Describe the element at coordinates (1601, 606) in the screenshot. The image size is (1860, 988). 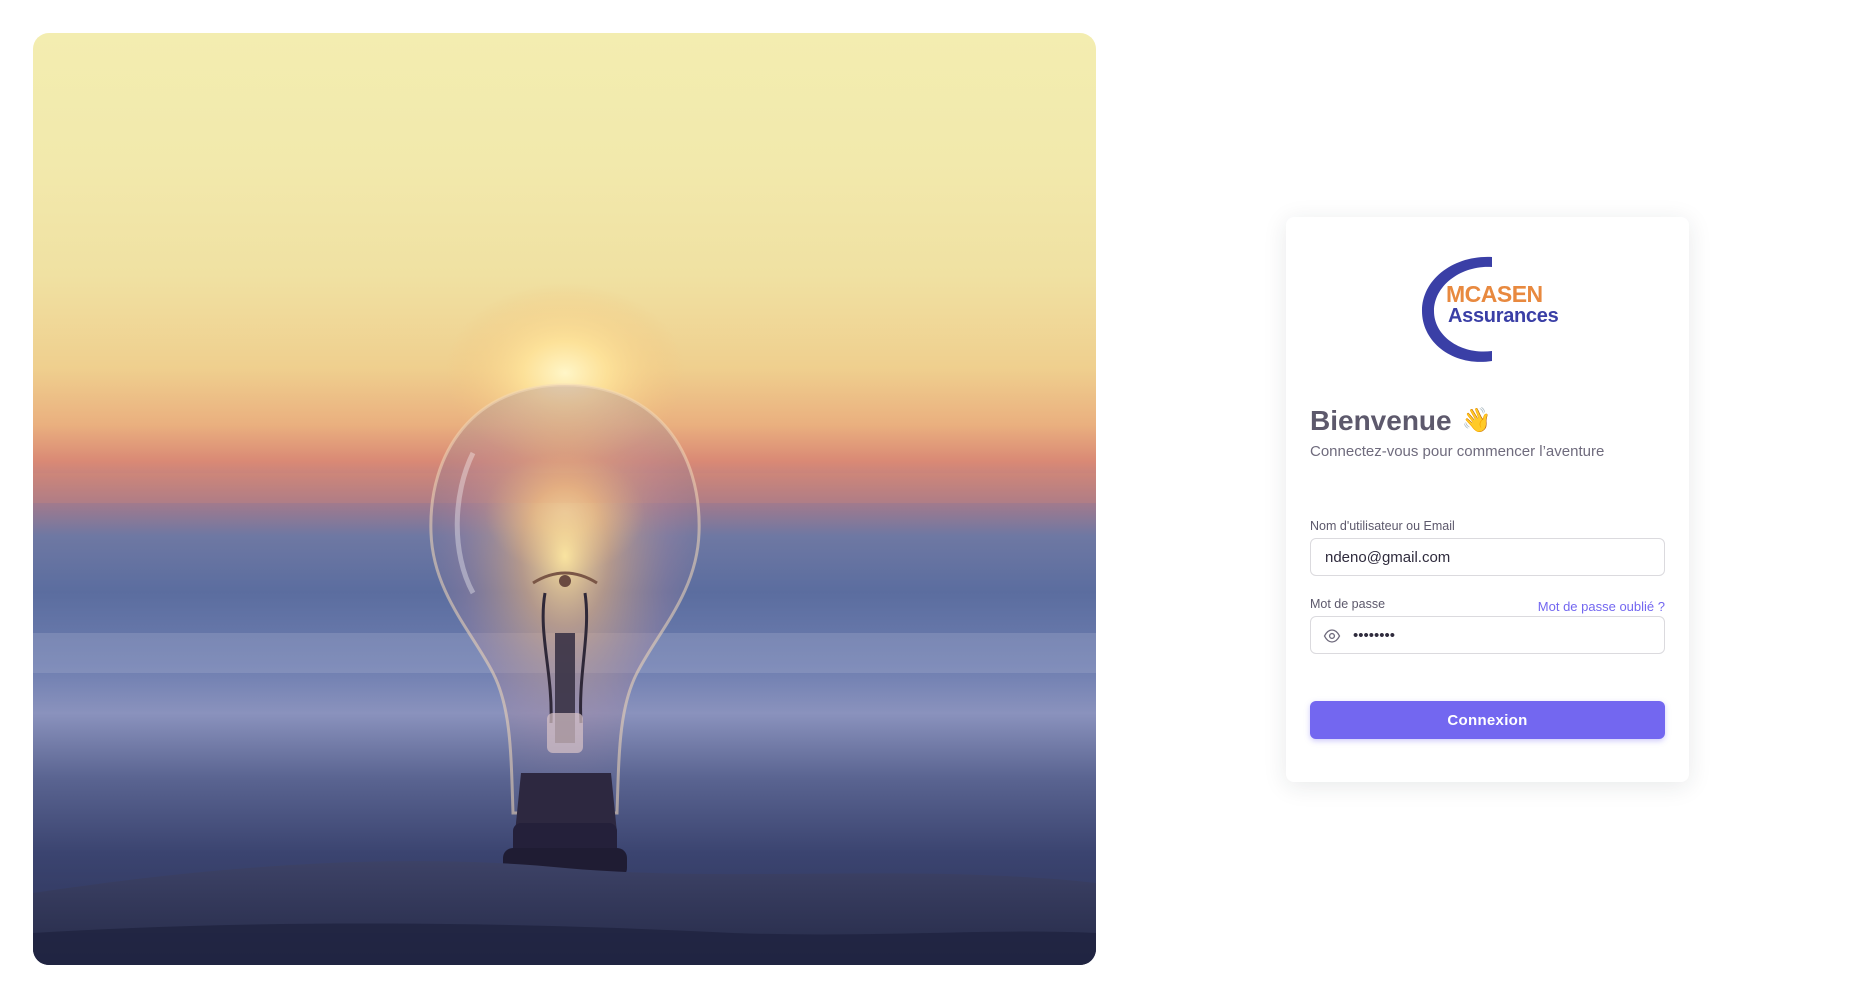
I see `forgot-password-link: Mot de passe oublié ?` at that location.